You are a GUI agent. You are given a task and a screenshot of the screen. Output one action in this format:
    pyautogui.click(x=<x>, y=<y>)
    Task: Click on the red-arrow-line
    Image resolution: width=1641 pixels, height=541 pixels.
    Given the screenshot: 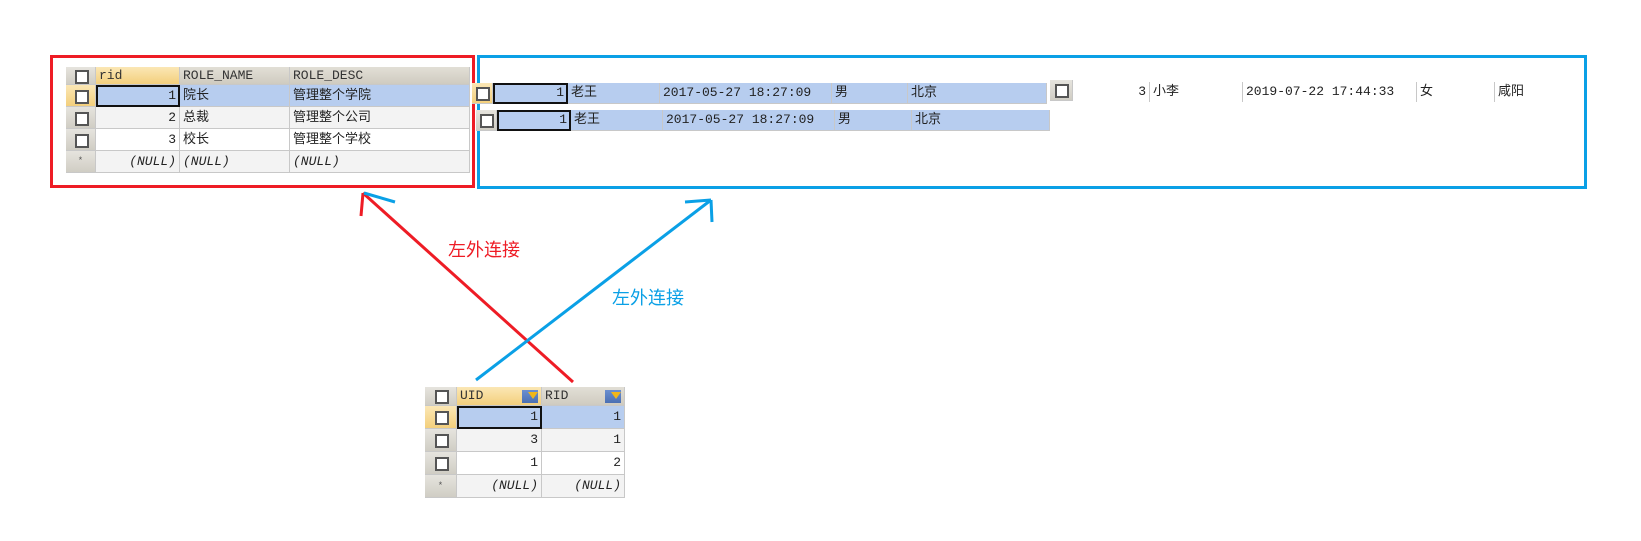 What is the action you would take?
    pyautogui.click(x=468, y=287)
    